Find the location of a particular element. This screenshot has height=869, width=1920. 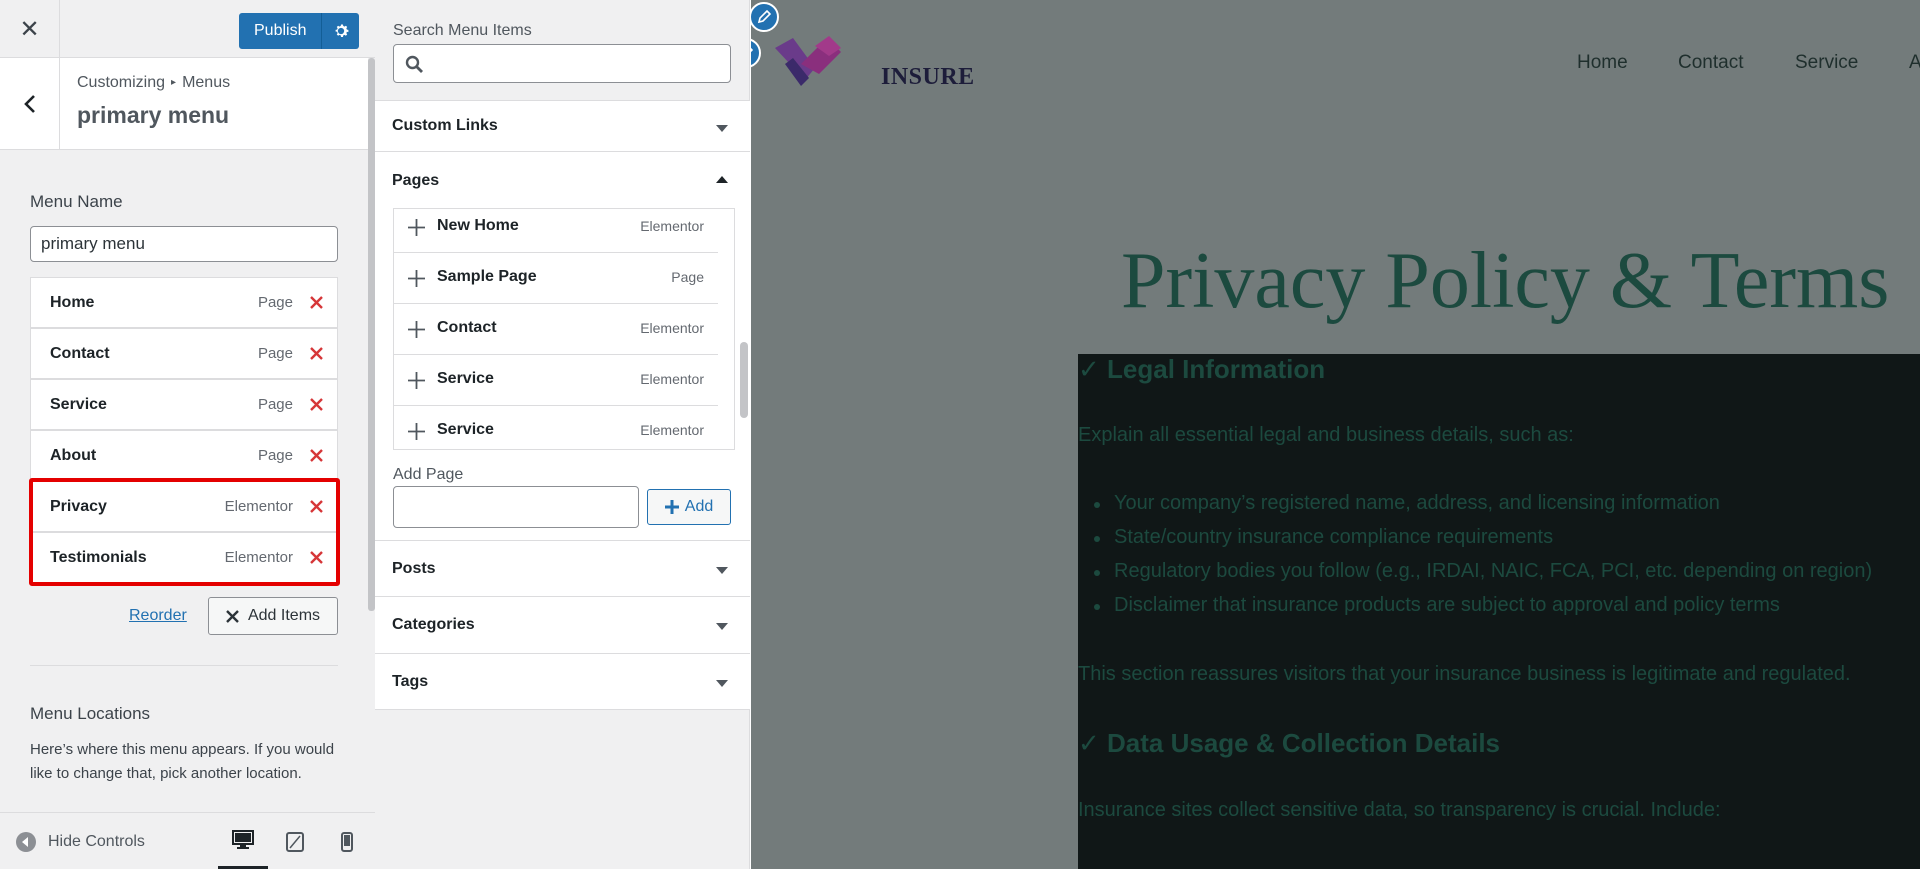

divider is located at coordinates (184, 665).